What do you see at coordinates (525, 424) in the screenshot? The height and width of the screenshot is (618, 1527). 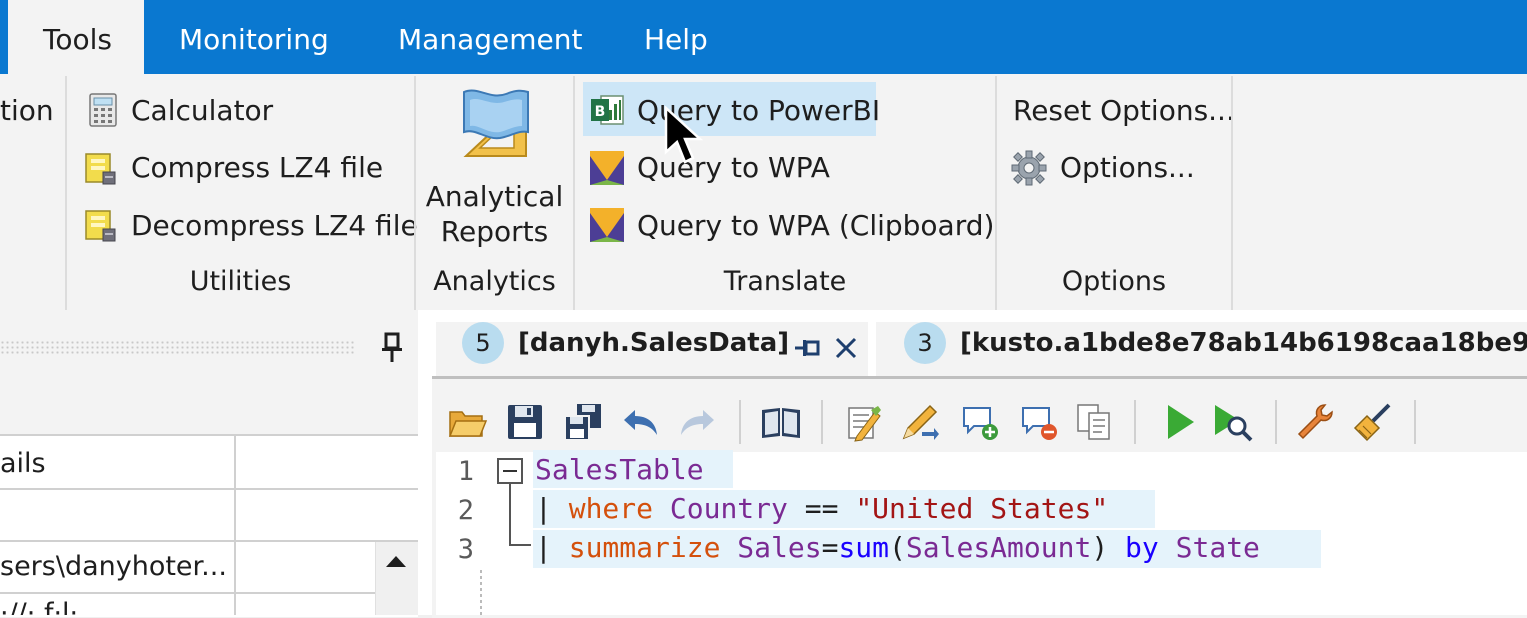 I see `save-icon` at bounding box center [525, 424].